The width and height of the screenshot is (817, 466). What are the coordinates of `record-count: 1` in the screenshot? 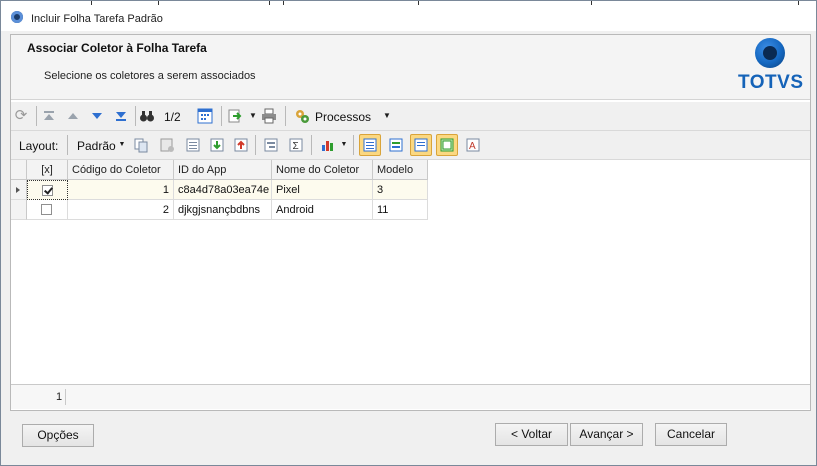 It's located at (59, 397).